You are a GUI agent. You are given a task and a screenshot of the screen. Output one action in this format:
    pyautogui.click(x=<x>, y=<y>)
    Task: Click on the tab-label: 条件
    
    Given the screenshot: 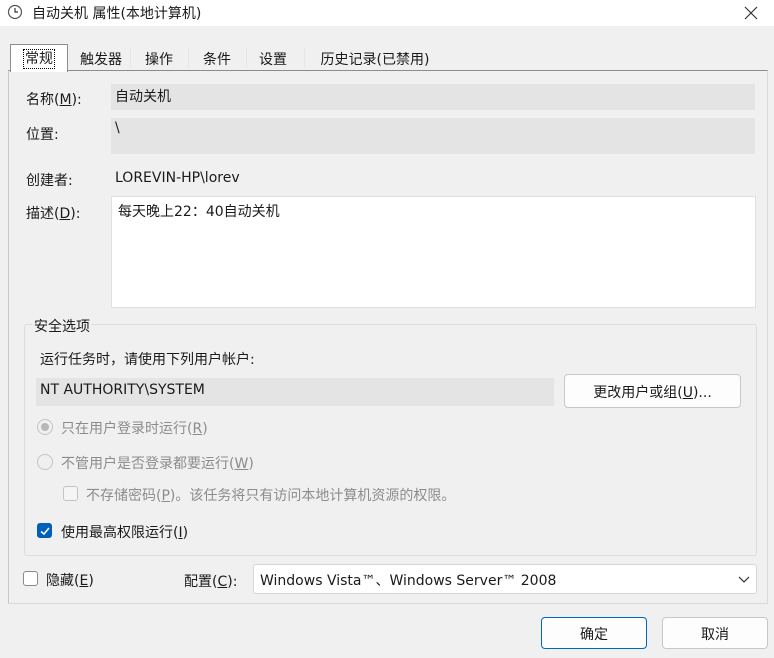 What is the action you would take?
    pyautogui.click(x=217, y=60)
    